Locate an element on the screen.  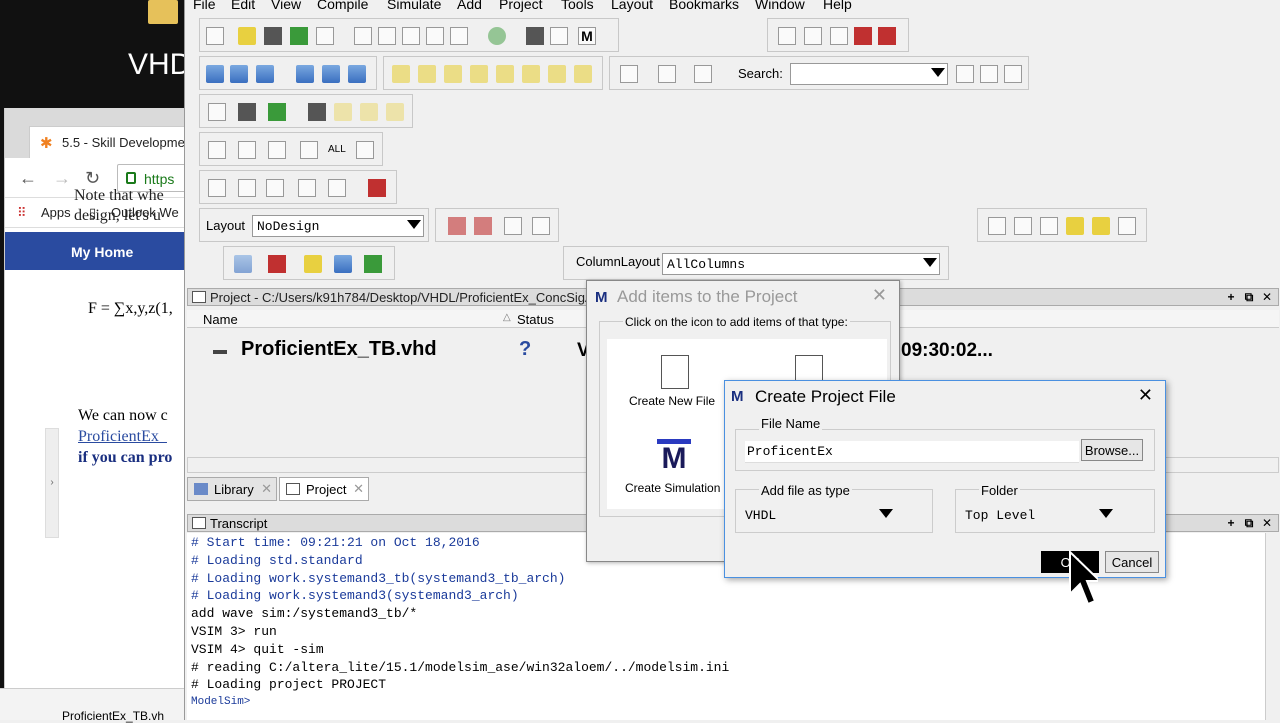
pan-icon is located at coordinates (275, 188).